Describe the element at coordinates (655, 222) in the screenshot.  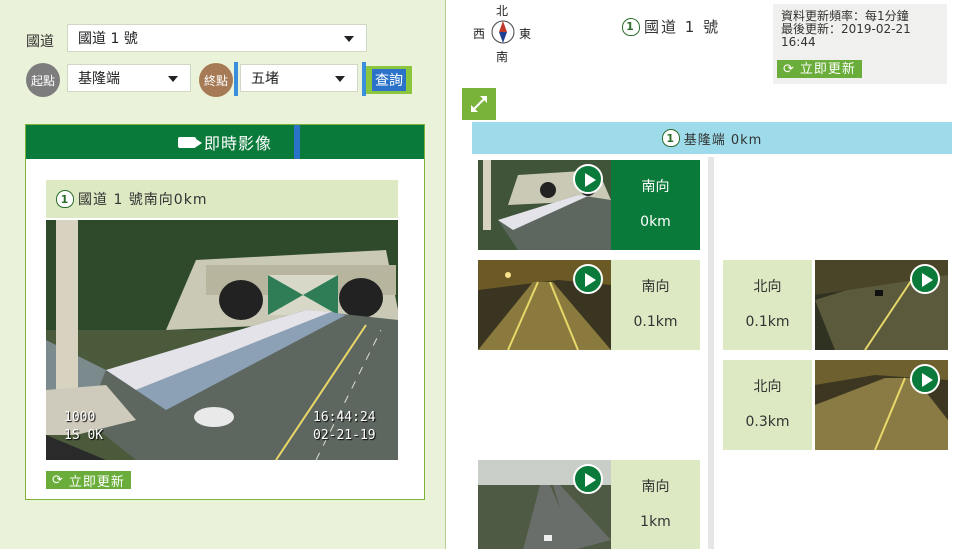
I see `camera-km: 0km` at that location.